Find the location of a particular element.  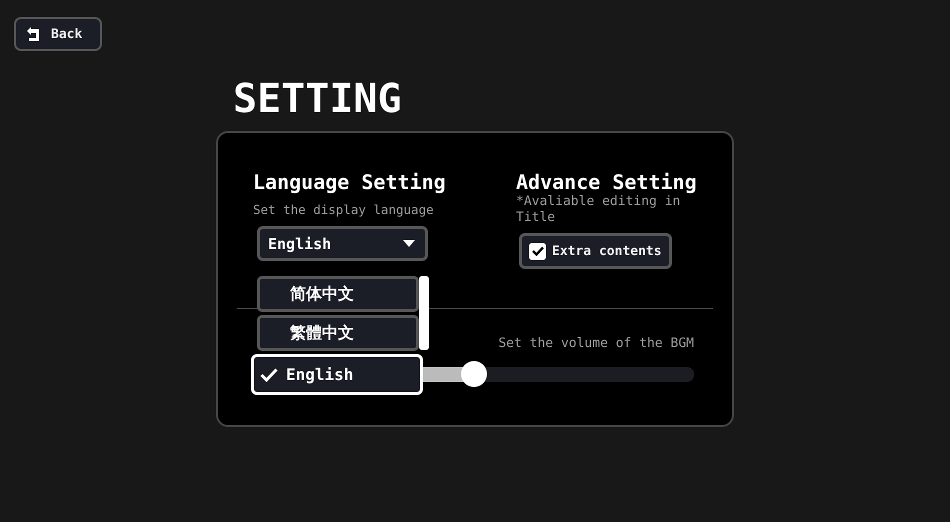

checkbox is located at coordinates (537, 251).